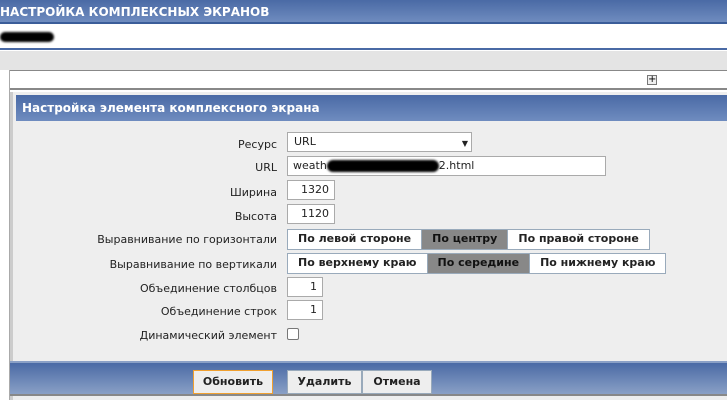 This screenshot has height=400, width=727. Describe the element at coordinates (578, 239) in the screenshot. I see `halign-right-button: По правой стороне` at that location.